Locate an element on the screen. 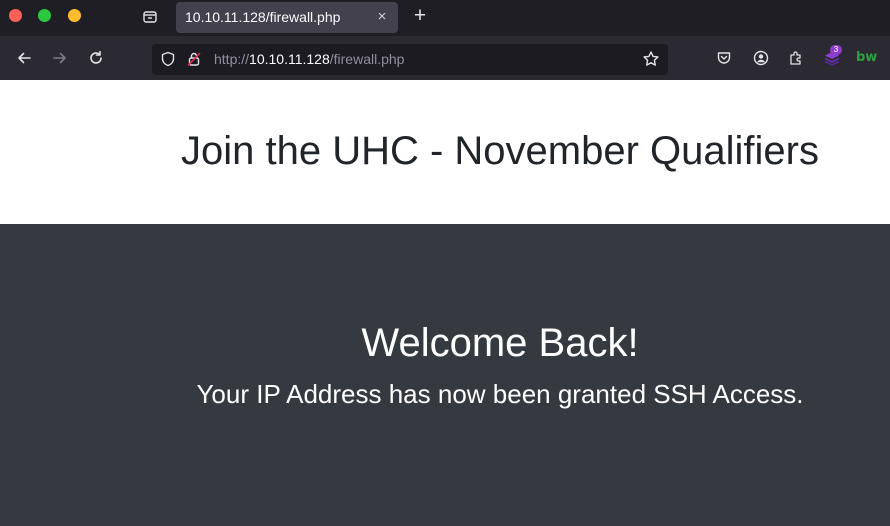 The image size is (890, 526). welcome-heading: Welcome Back! is located at coordinates (500, 343).